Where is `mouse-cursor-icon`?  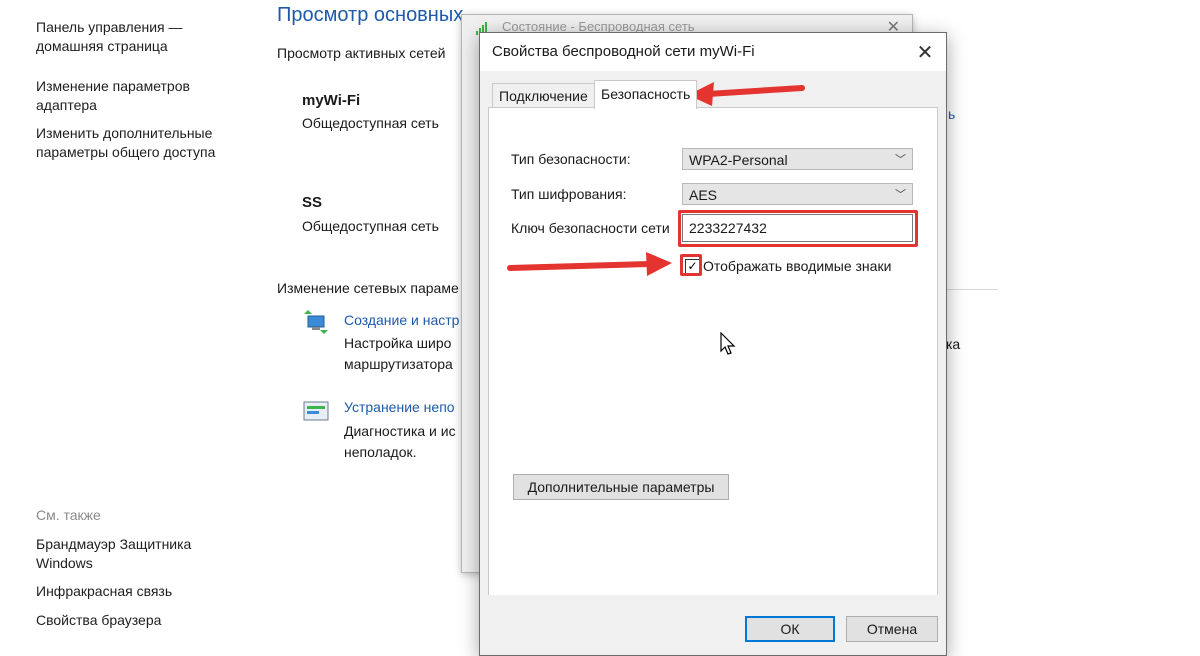 mouse-cursor-icon is located at coordinates (728, 343).